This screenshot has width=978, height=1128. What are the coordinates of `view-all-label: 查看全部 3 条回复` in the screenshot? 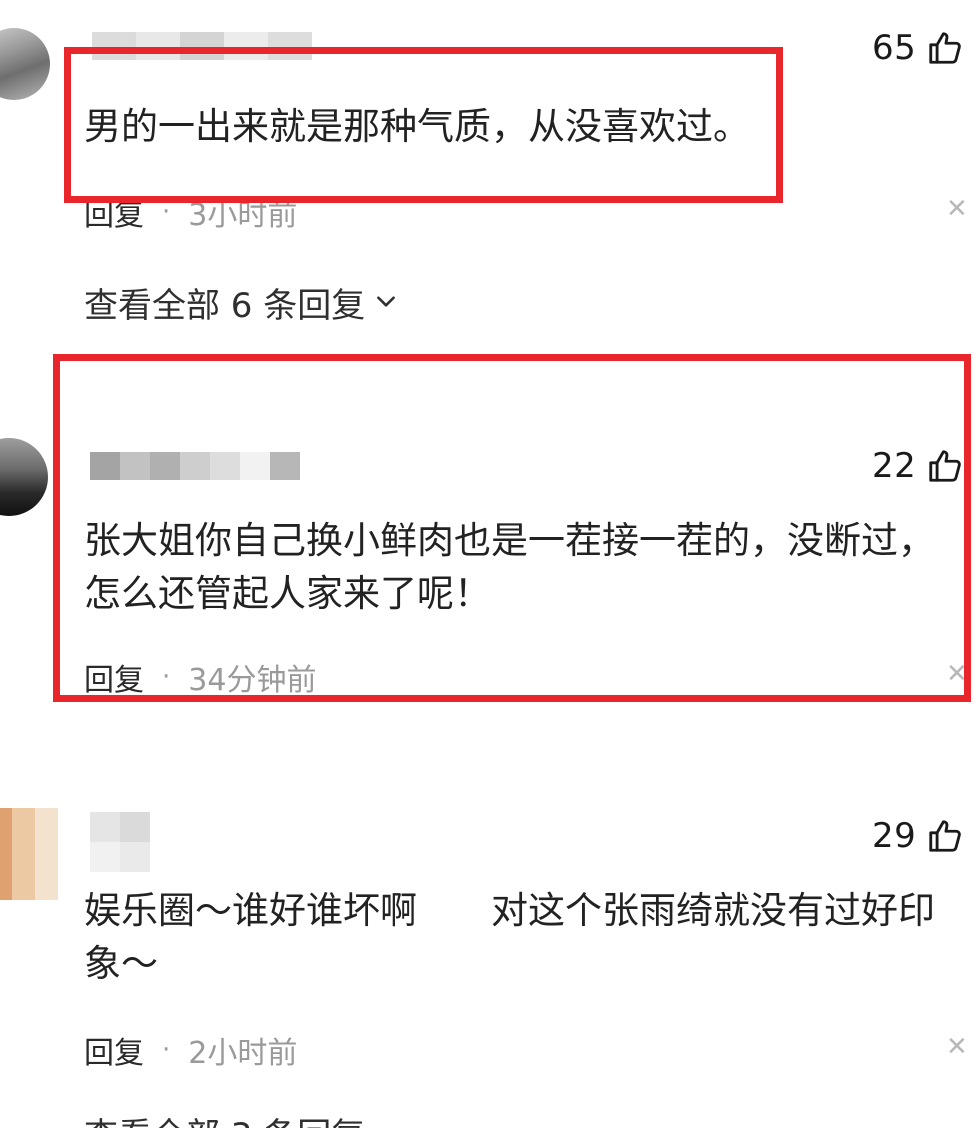 It's located at (224, 1118).